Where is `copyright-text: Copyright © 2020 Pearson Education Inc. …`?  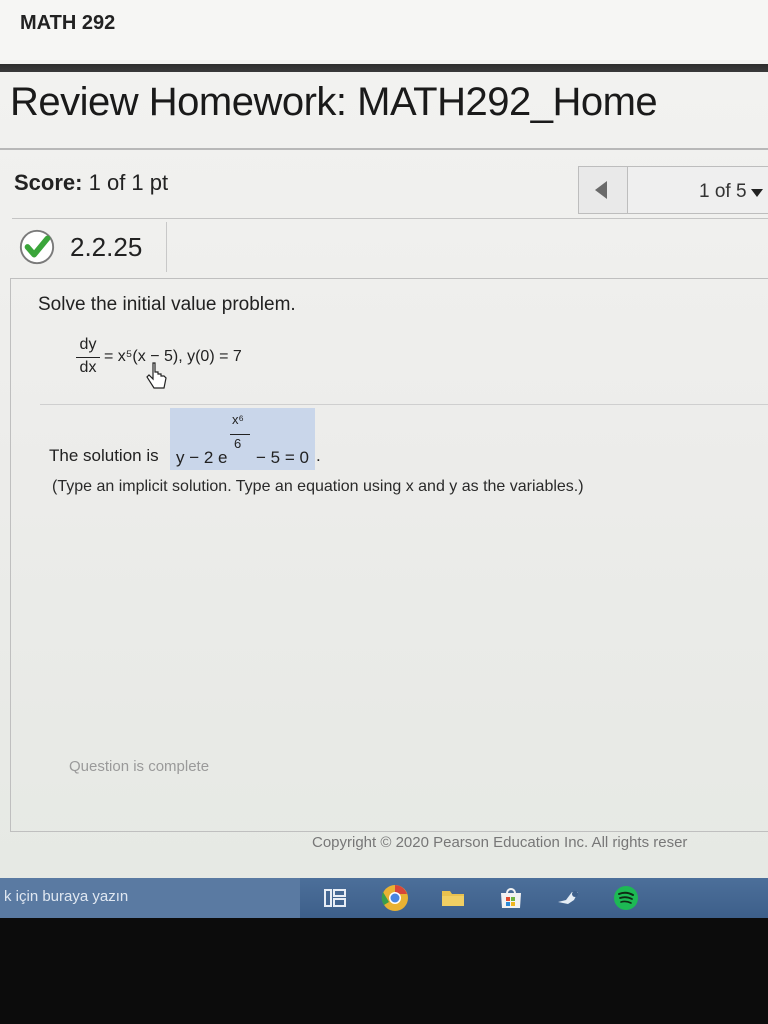 copyright-text: Copyright © 2020 Pearson Education Inc. … is located at coordinates (500, 842).